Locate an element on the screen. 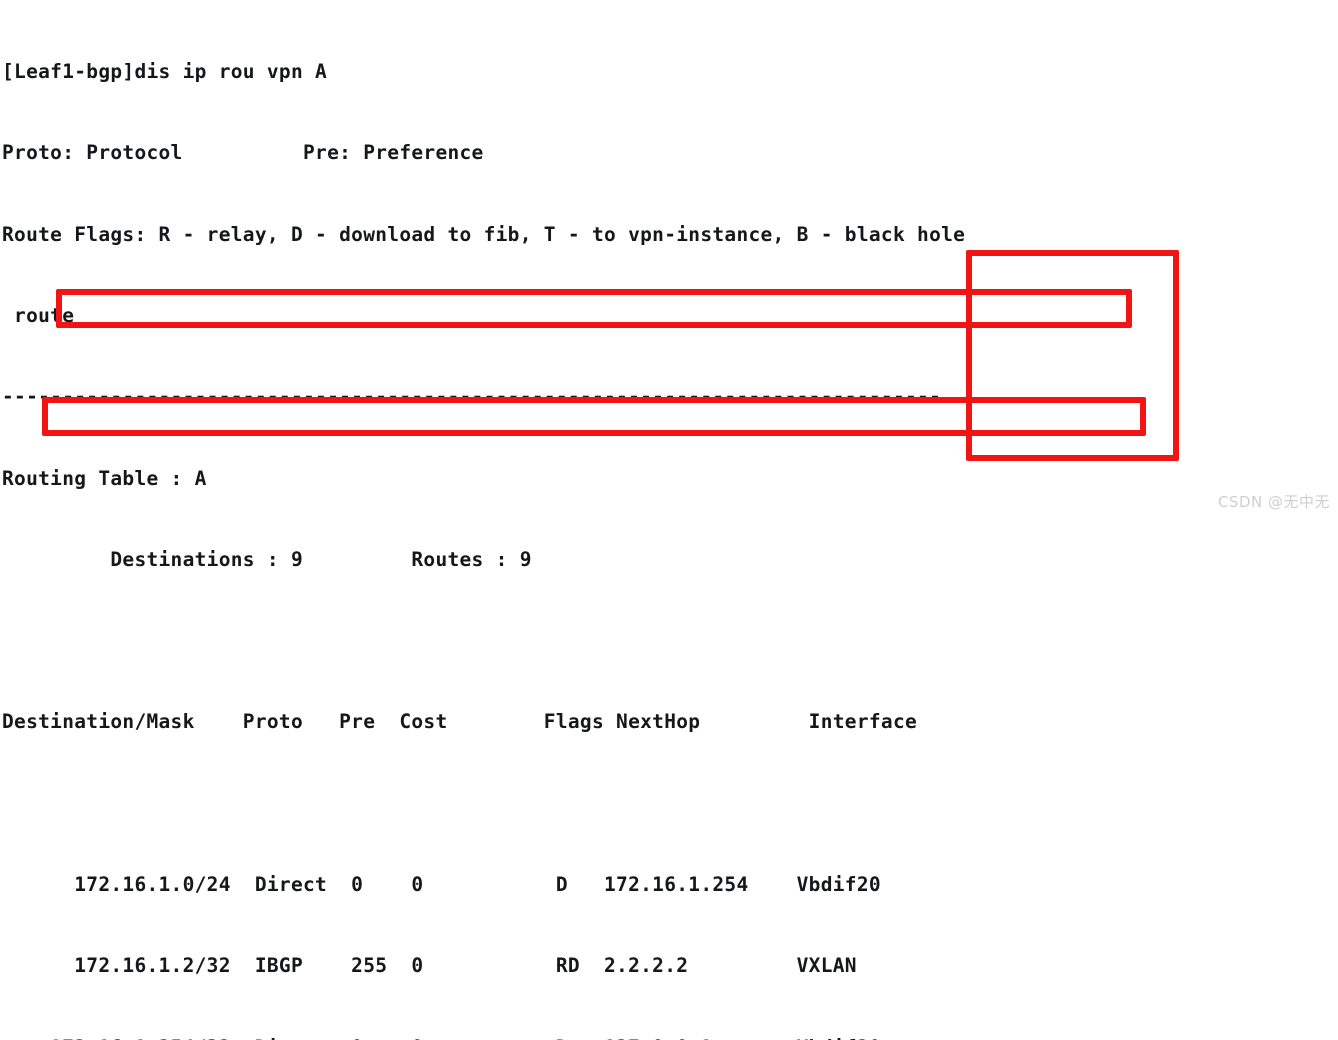  watermark-label: CSDN @无中无 is located at coordinates (1273, 502).